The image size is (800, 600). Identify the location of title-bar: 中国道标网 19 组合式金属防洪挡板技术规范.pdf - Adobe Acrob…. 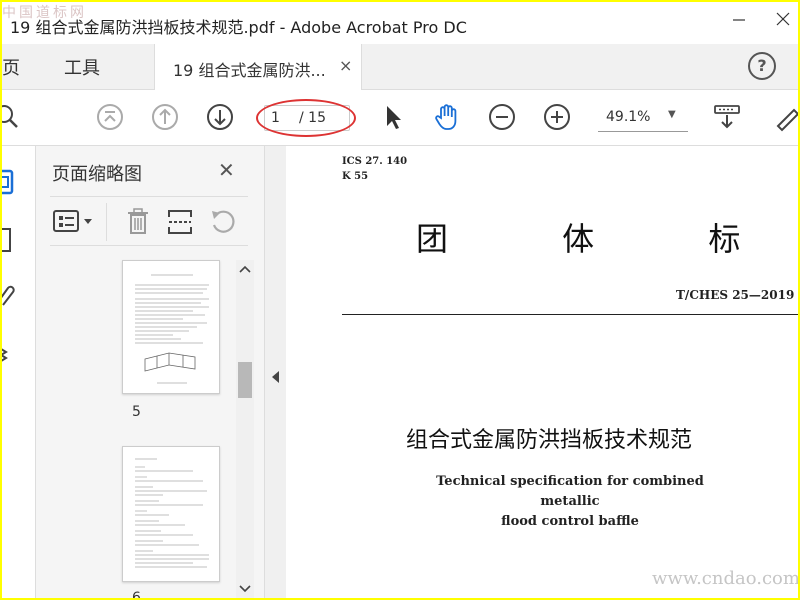
(400, 23).